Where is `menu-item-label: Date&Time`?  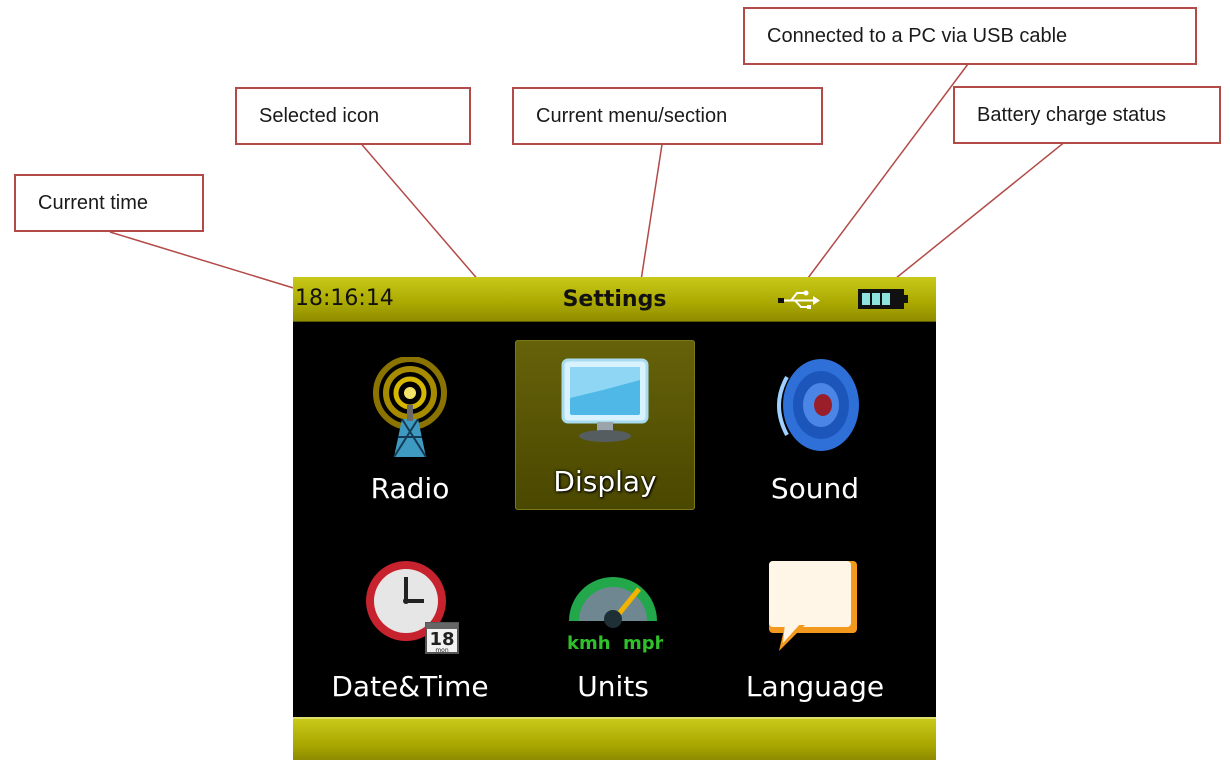
menu-item-label: Date&Time is located at coordinates (410, 686).